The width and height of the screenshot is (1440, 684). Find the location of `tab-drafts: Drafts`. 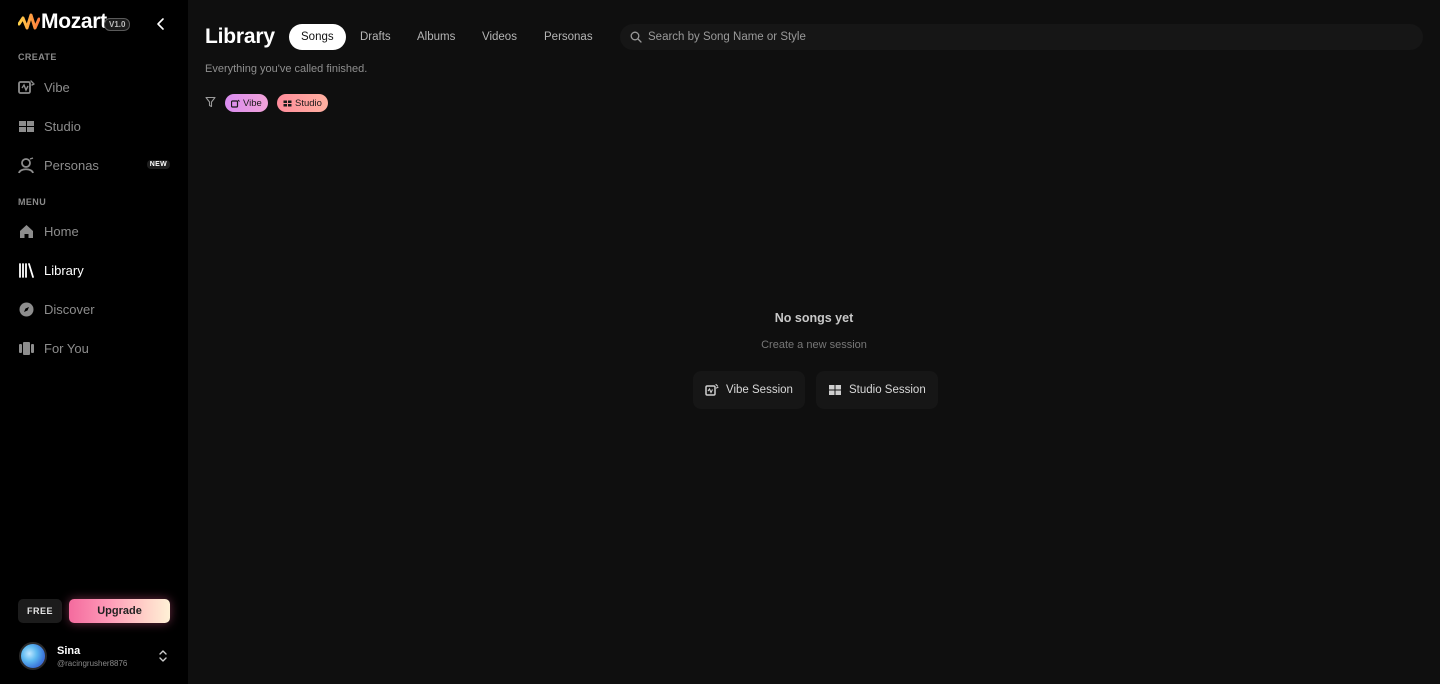

tab-drafts: Drafts is located at coordinates (375, 37).